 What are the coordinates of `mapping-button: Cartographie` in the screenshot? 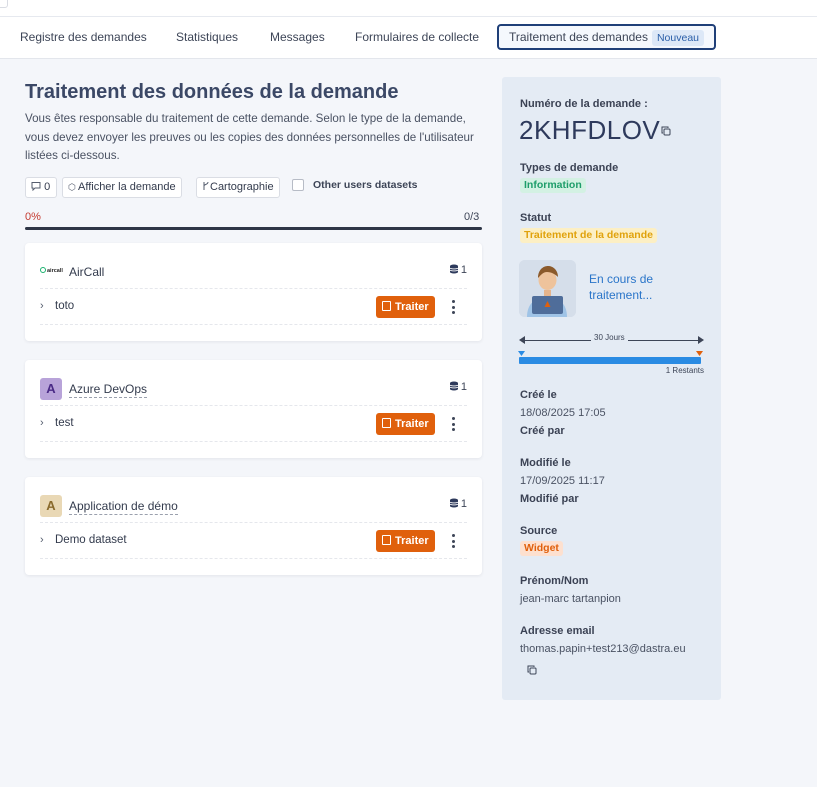 It's located at (238, 187).